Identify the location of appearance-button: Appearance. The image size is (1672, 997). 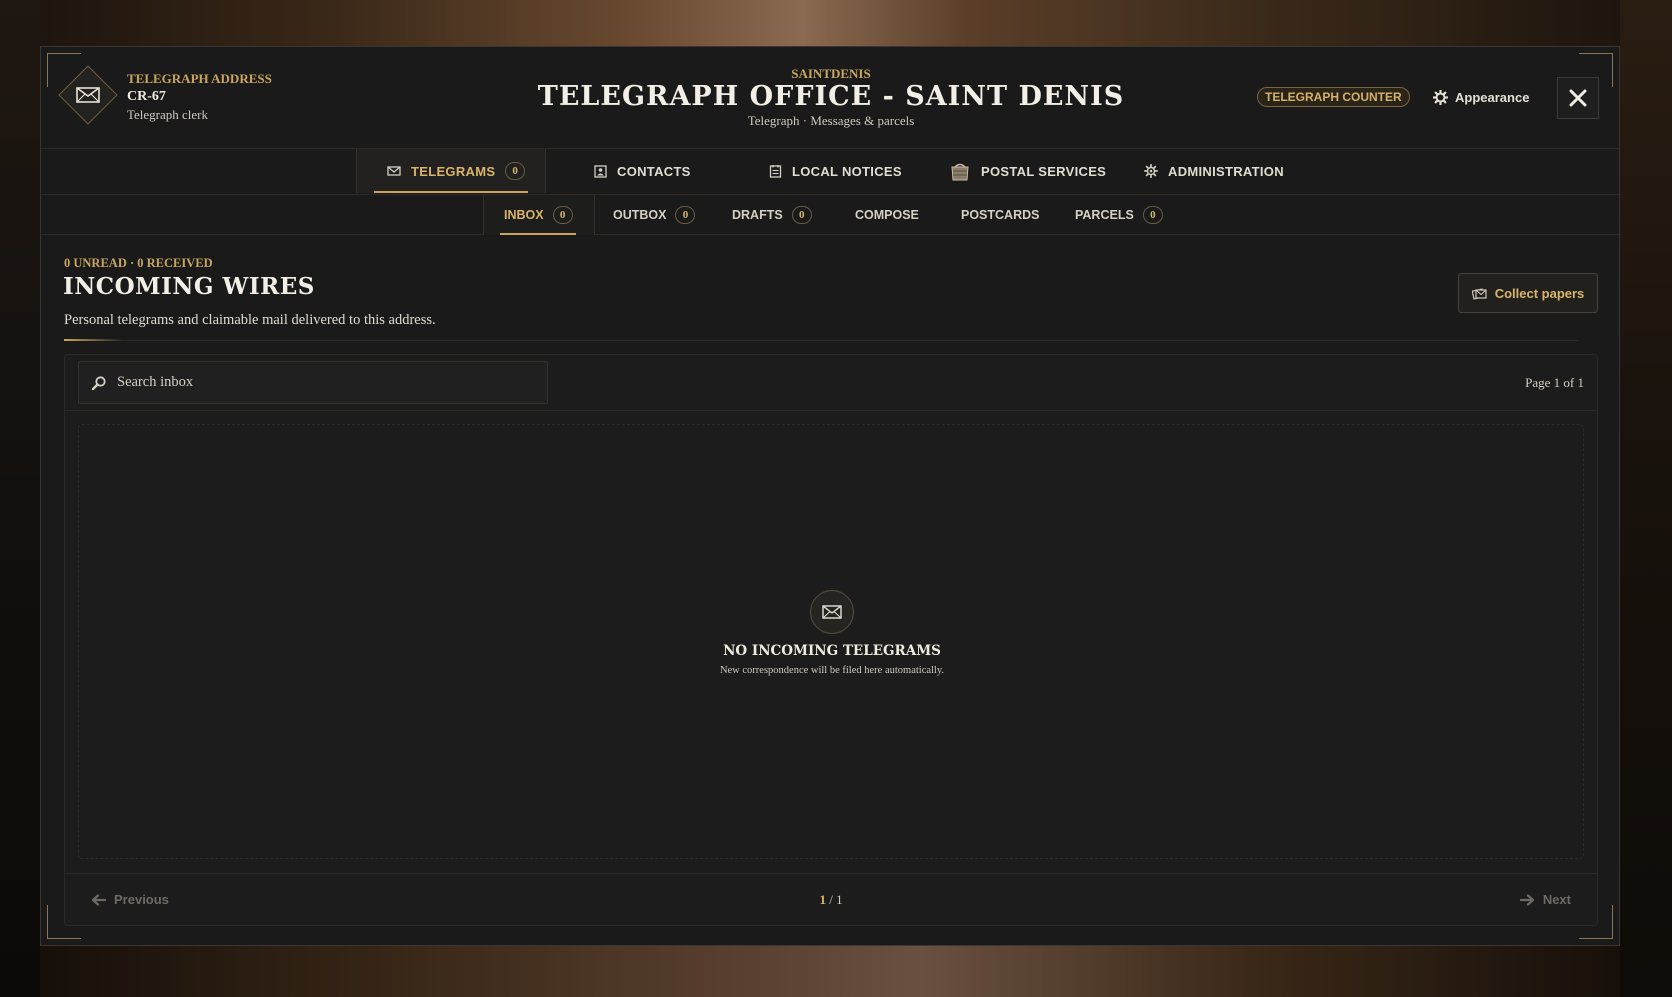
(1481, 97).